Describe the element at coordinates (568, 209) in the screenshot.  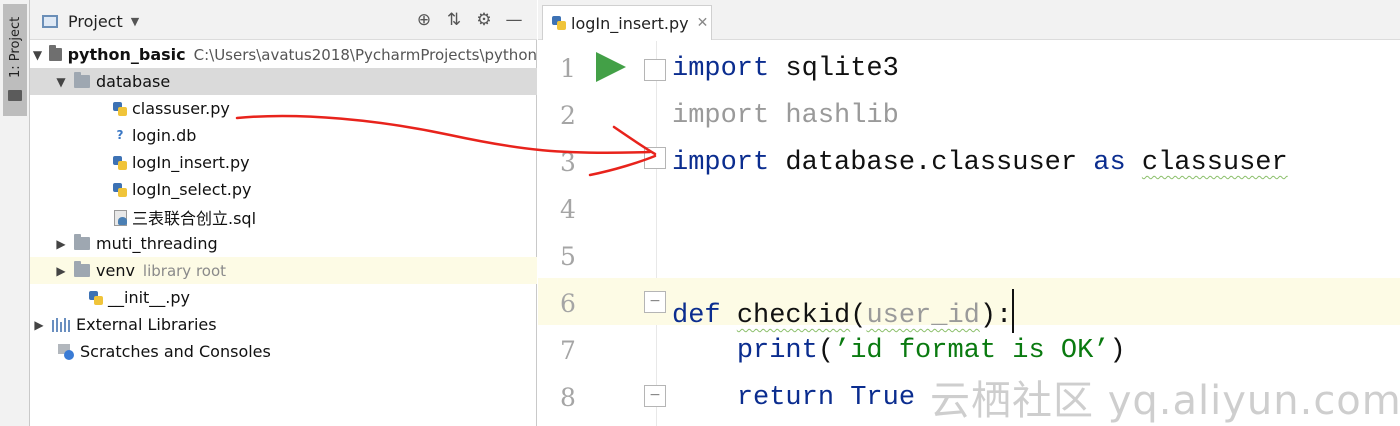
I see `line-number: 4` at that location.